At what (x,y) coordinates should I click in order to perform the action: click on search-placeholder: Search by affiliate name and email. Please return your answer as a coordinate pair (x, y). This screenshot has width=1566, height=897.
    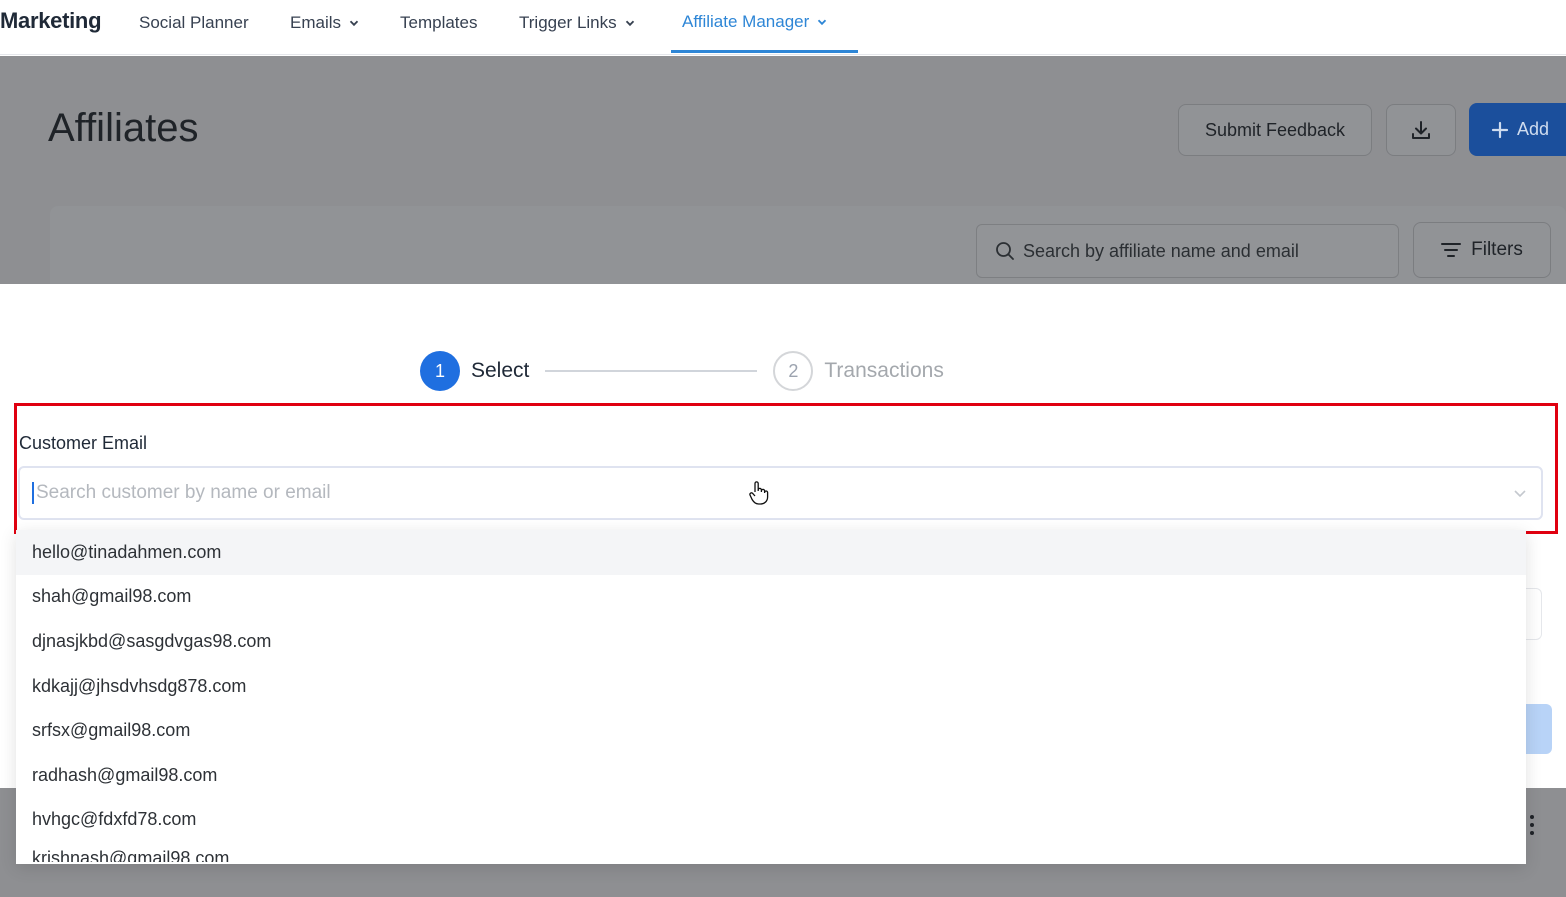
    Looking at the image, I should click on (1161, 250).